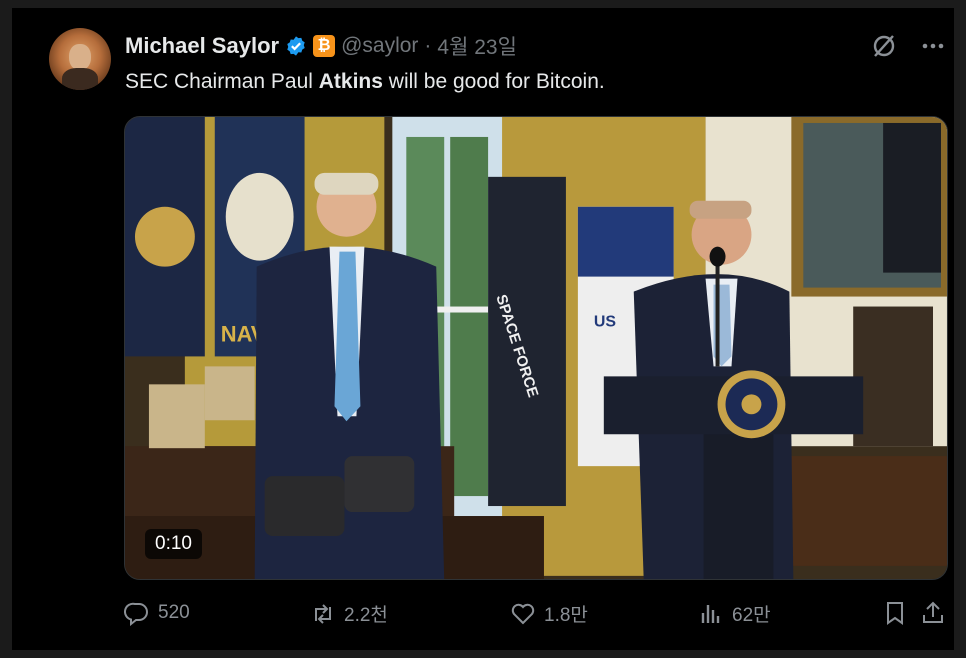 The height and width of the screenshot is (658, 966). I want to click on author-name: Michael Saylor, so click(202, 46).